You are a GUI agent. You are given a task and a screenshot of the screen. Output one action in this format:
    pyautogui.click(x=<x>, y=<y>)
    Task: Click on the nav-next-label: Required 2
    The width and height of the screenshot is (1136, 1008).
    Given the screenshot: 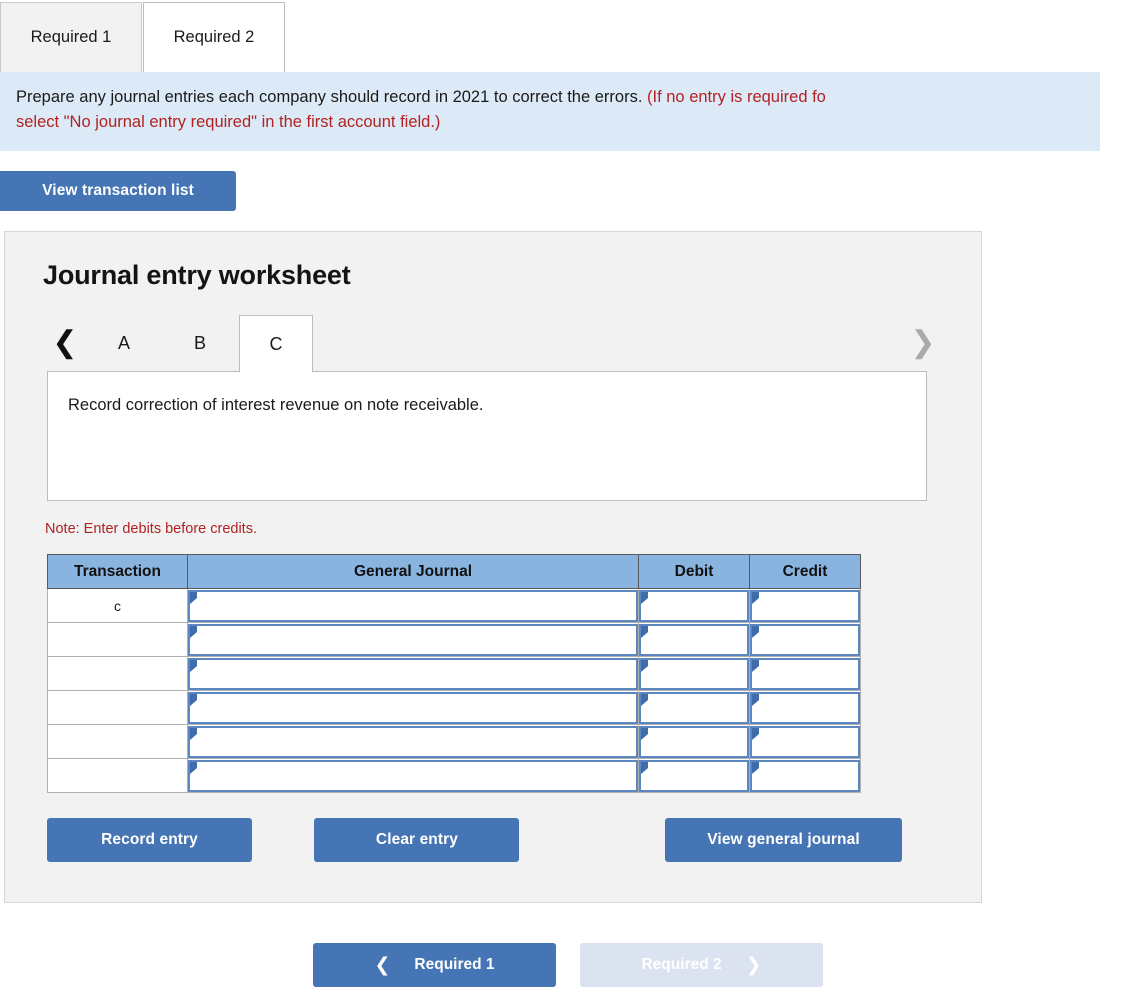 What is the action you would take?
    pyautogui.click(x=681, y=964)
    